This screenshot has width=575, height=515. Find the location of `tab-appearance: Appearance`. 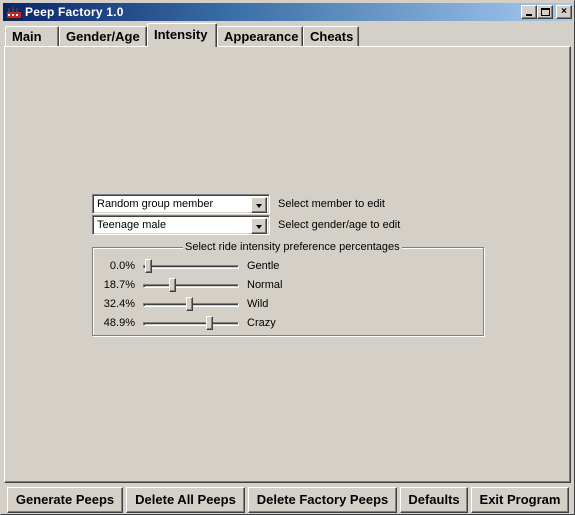

tab-appearance: Appearance is located at coordinates (260, 36).